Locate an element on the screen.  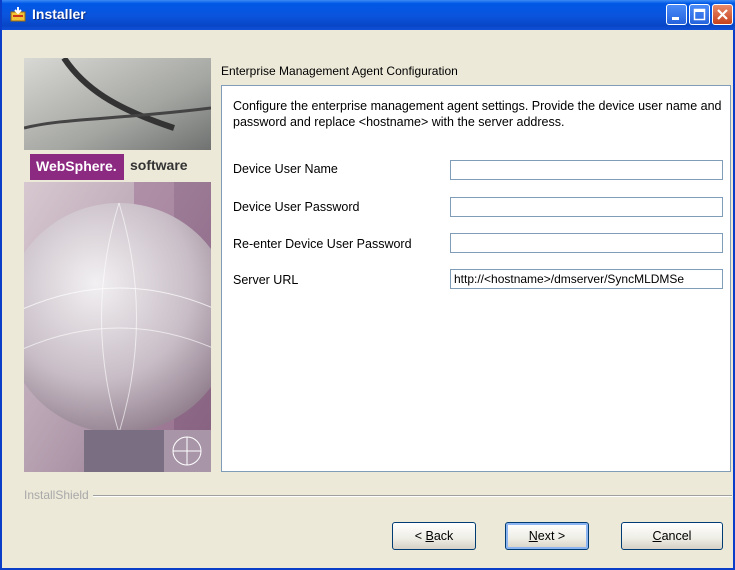
maximize-button is located at coordinates (699, 14).